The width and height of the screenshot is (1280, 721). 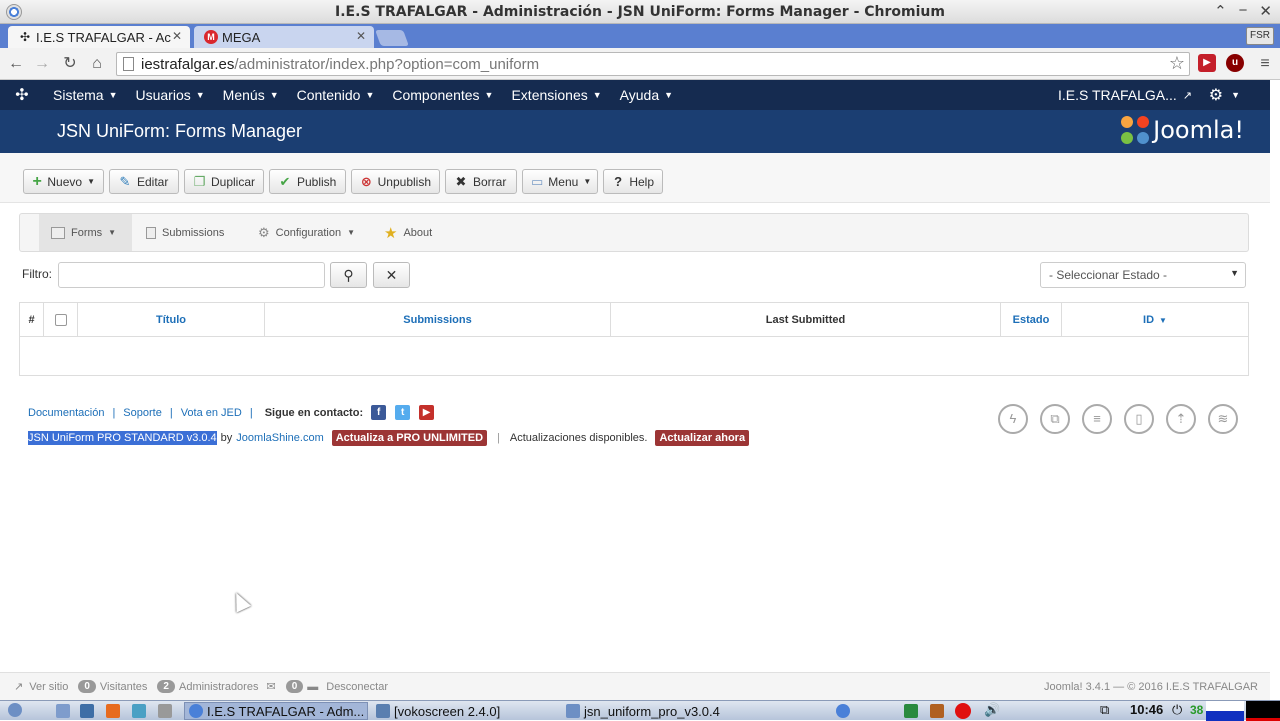 What do you see at coordinates (16, 64) in the screenshot?
I see `back-arrow-icon: ←` at bounding box center [16, 64].